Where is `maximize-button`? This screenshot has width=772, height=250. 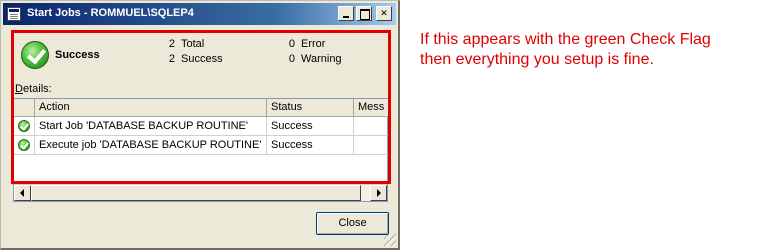 maximize-button is located at coordinates (364, 13).